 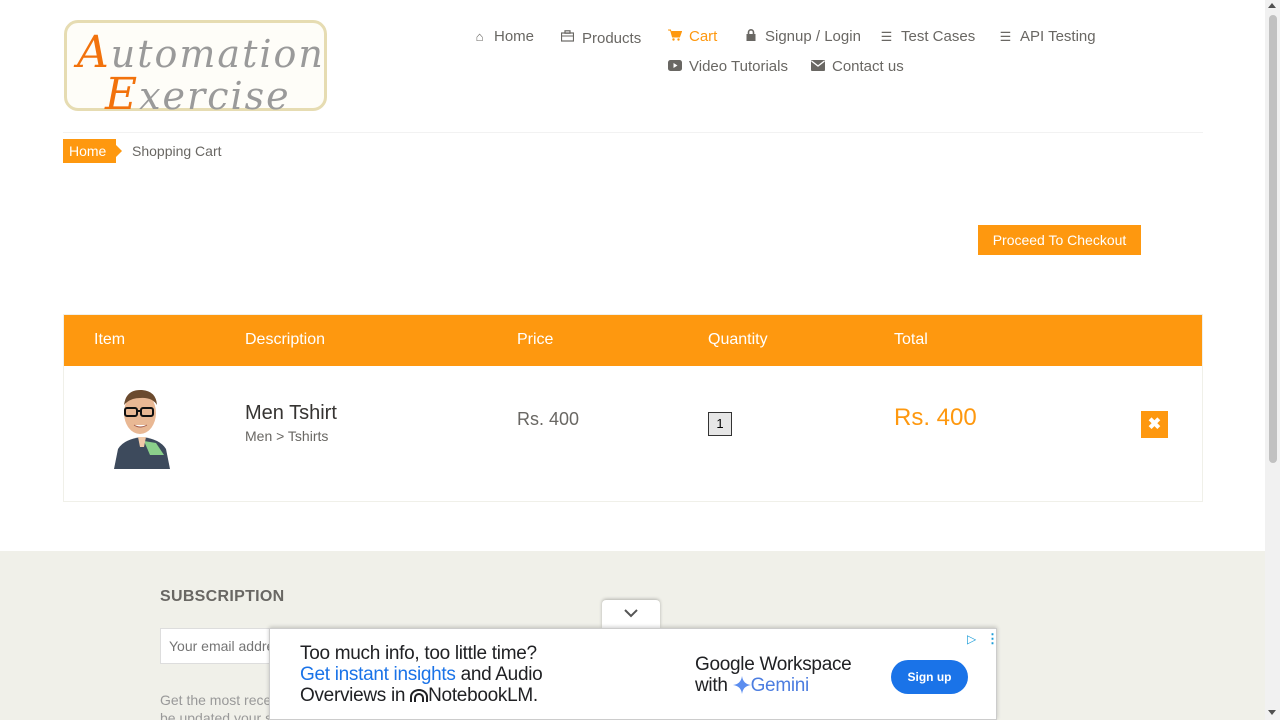 What do you see at coordinates (813, 36) in the screenshot?
I see `nav-signup-label: Signup / Login` at bounding box center [813, 36].